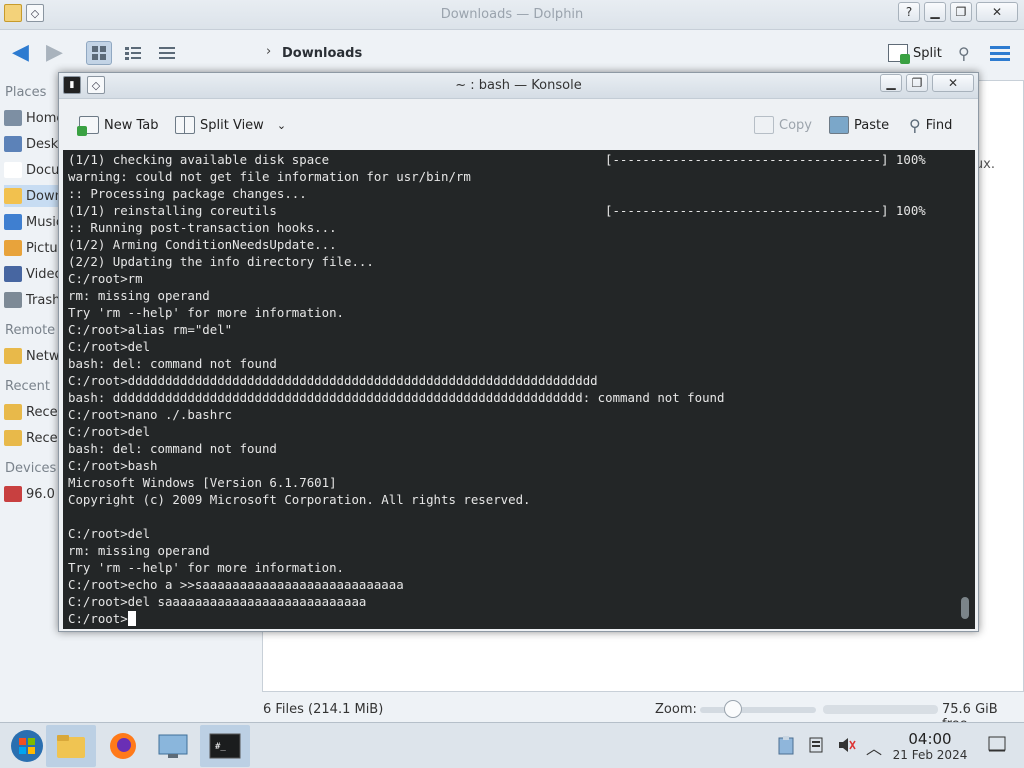  I want to click on firefox-icon, so click(123, 746).